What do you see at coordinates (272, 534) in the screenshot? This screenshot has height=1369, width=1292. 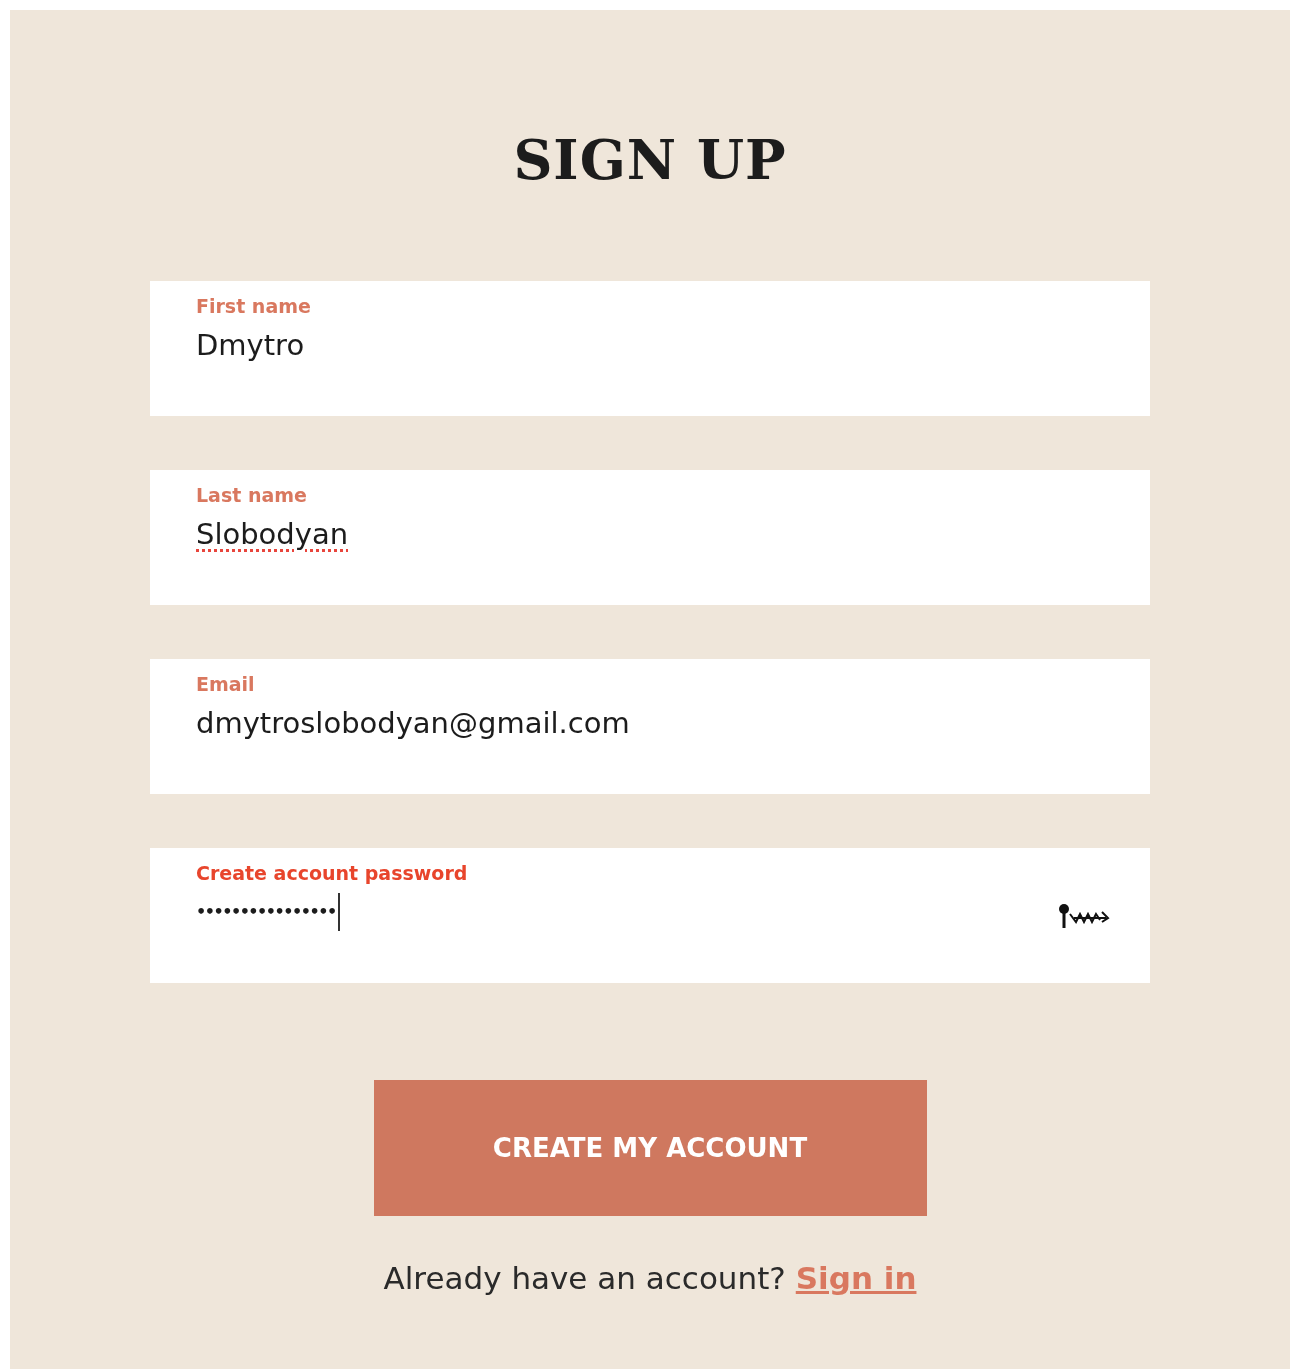 I see `field-value: Slobodyan` at bounding box center [272, 534].